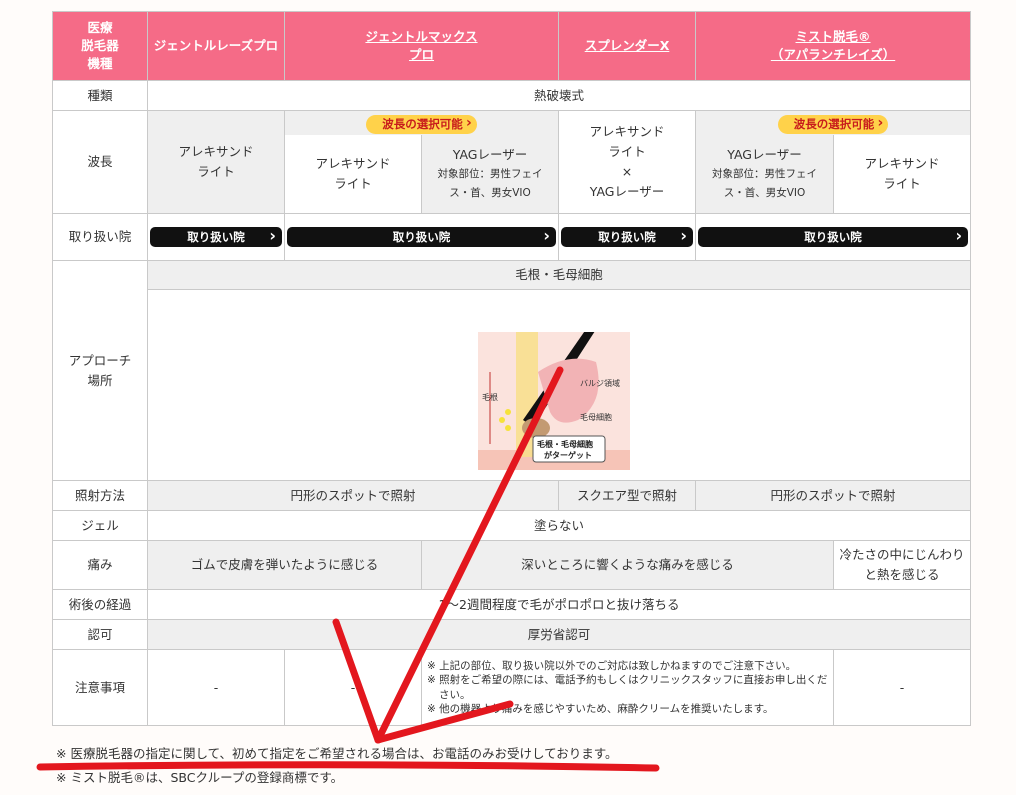 The height and width of the screenshot is (795, 1016). I want to click on hair-root-illustration: 毛根 バルジ領域 毛母細胞 毛根・毛母細胞 がターゲット, so click(554, 401).